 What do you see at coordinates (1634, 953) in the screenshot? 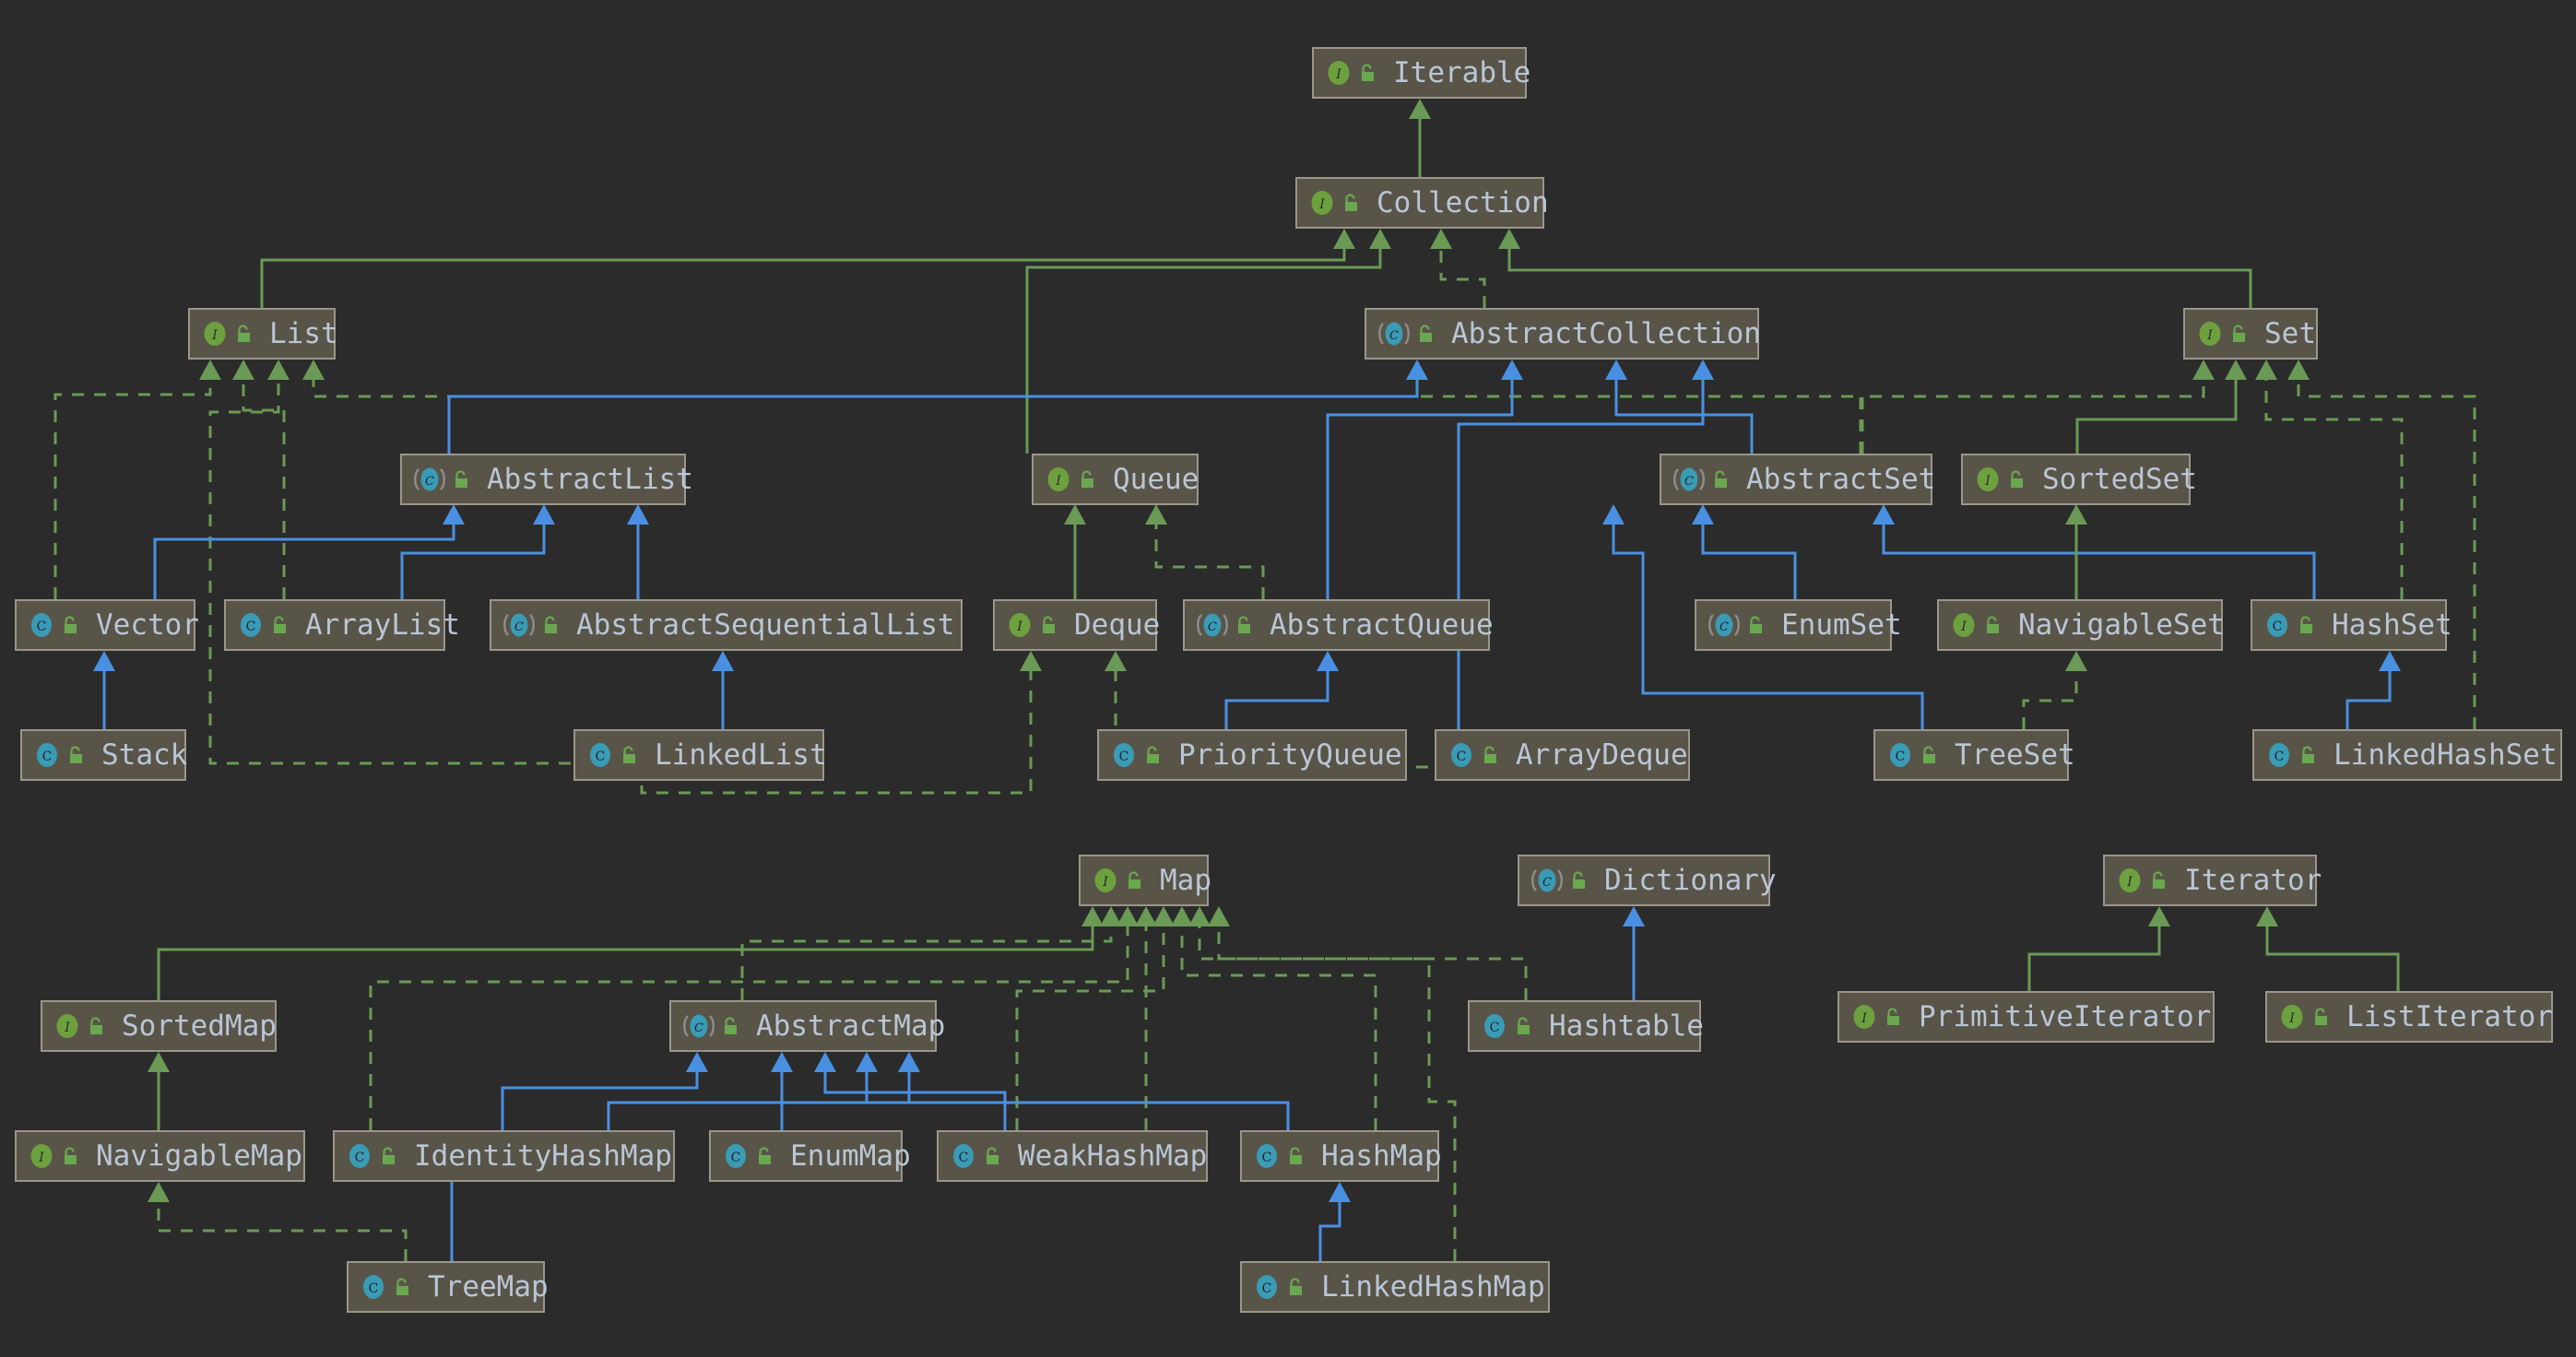
I see `edge-hashtable-dictionary` at bounding box center [1634, 953].